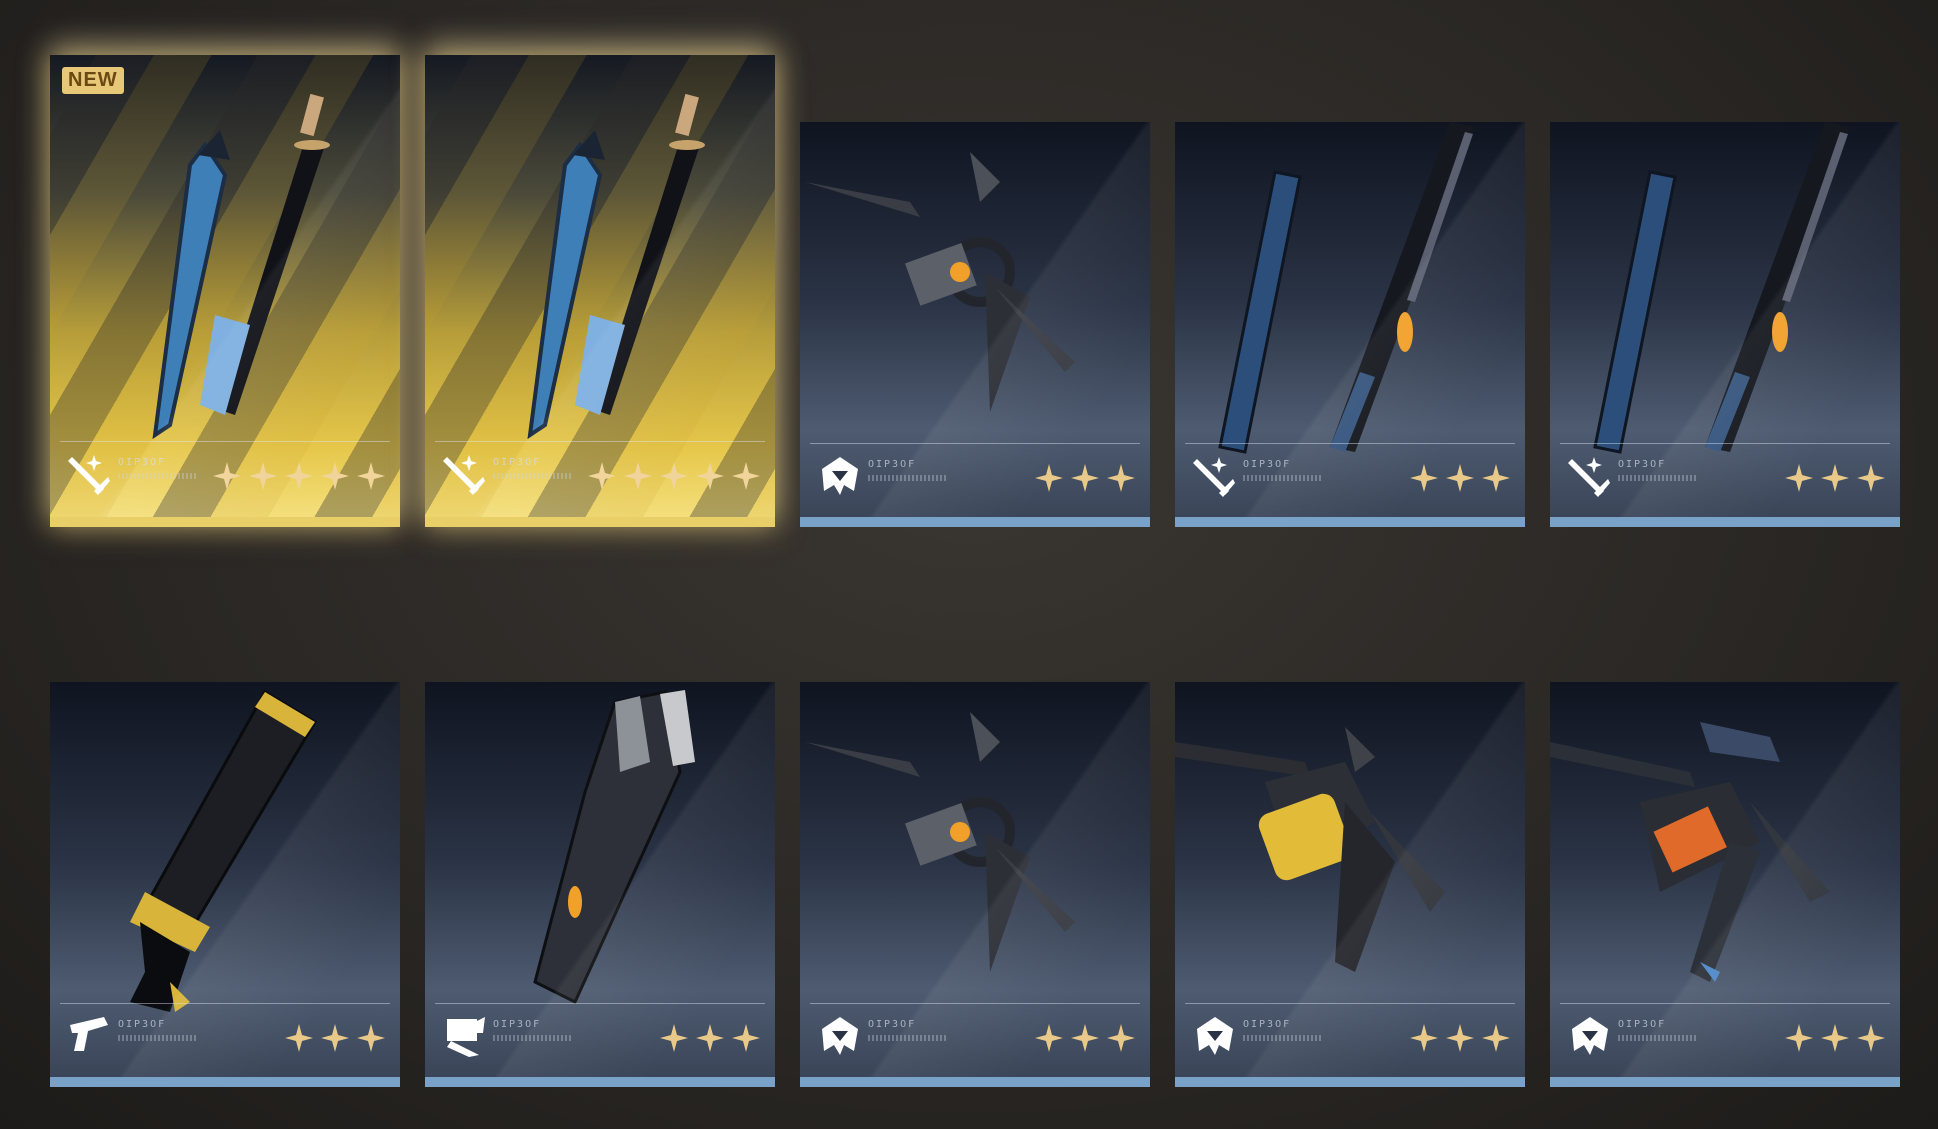  I want to click on rectifier-weapon-art, so click(600, 852).